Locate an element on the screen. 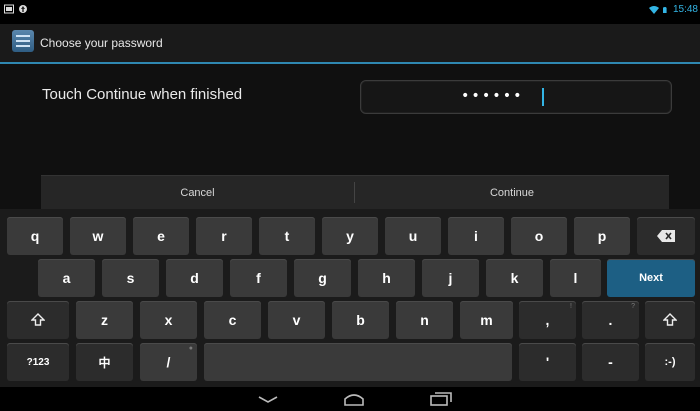 This screenshot has height=411, width=700. key-l: l is located at coordinates (575, 278).